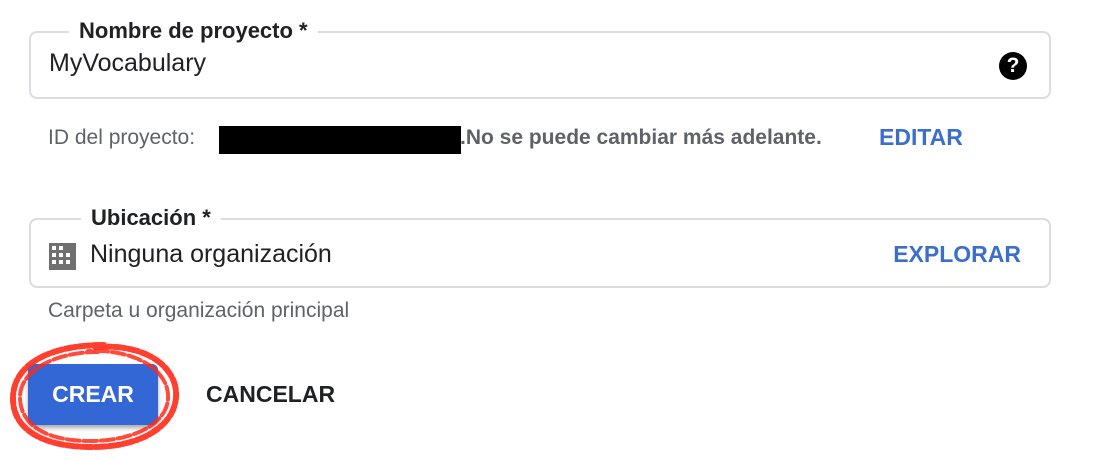 Image resolution: width=1098 pixels, height=460 pixels. Describe the element at coordinates (957, 254) in the screenshot. I see `explore-button: EXPLORAR` at that location.